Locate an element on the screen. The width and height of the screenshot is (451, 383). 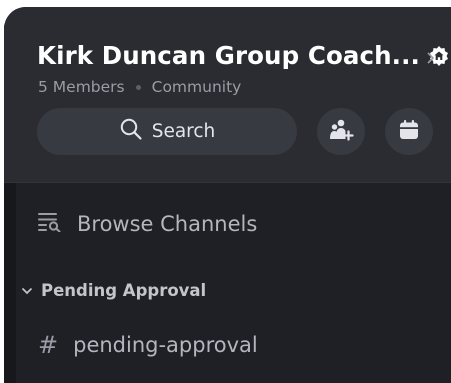
category-pending-approval: Pending Approval is located at coordinates (113, 290).